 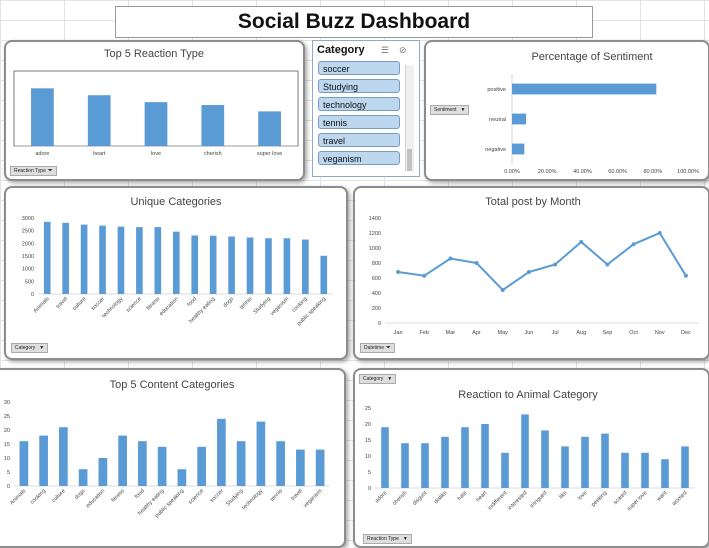 I want to click on datetime-filter-button: Datetime ⏷, so click(x=377, y=348).